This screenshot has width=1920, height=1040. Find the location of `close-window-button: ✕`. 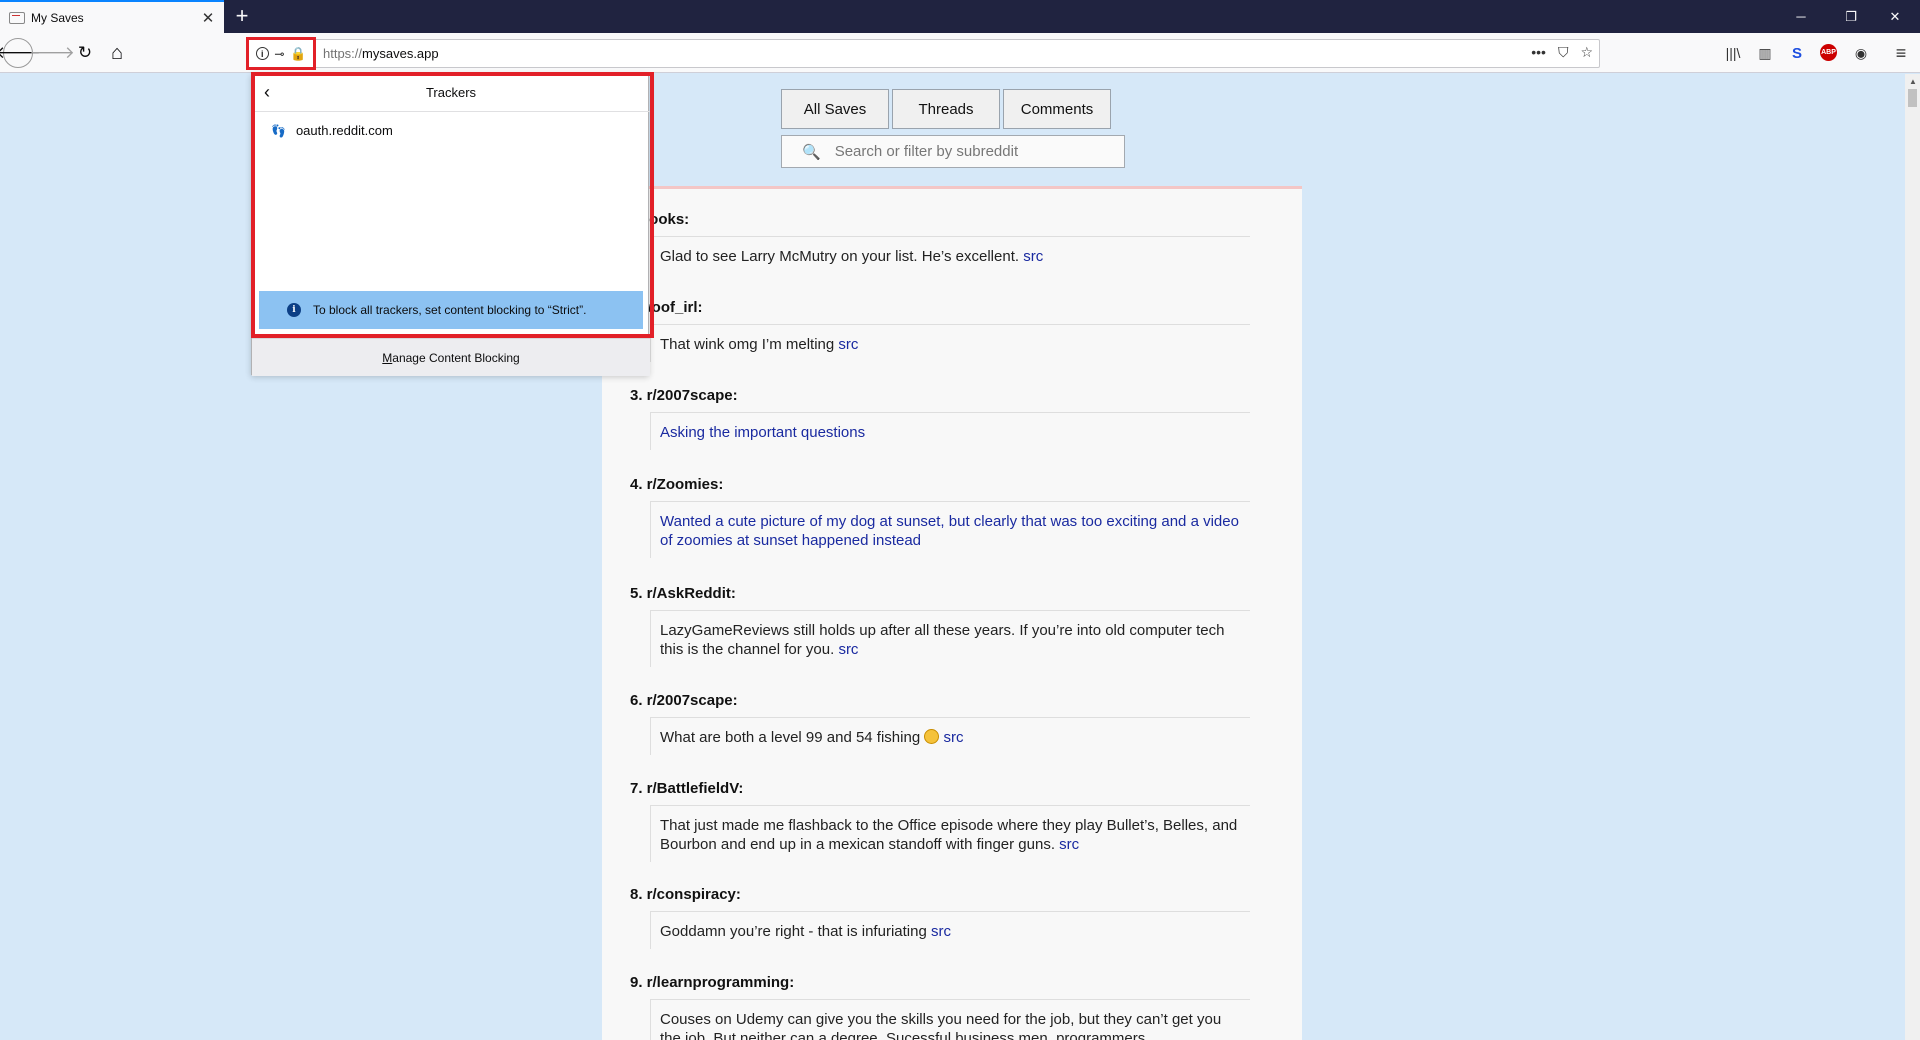

close-window-button: ✕ is located at coordinates (1895, 16).